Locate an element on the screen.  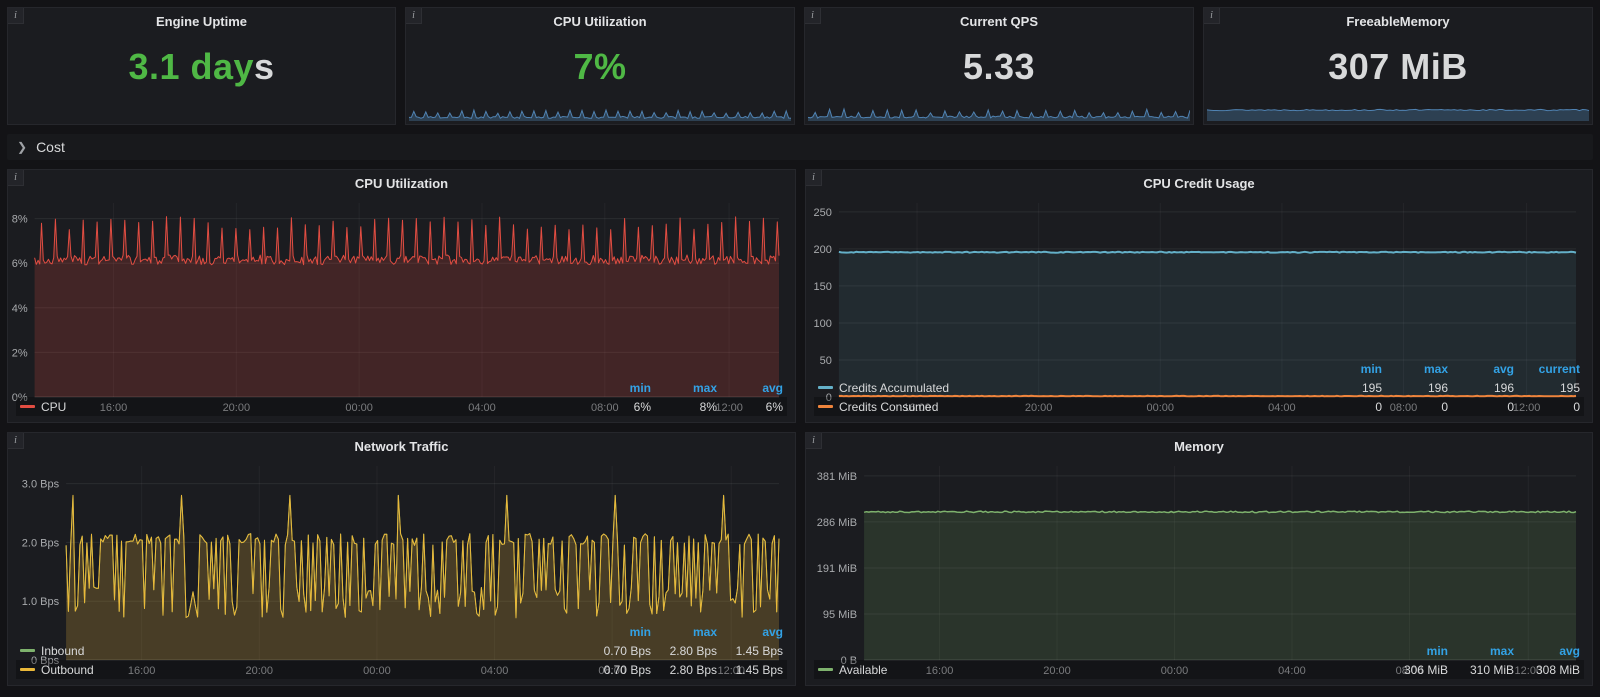
legend: min max avg CPU 6% 8% 6% is located at coordinates (401, 399).